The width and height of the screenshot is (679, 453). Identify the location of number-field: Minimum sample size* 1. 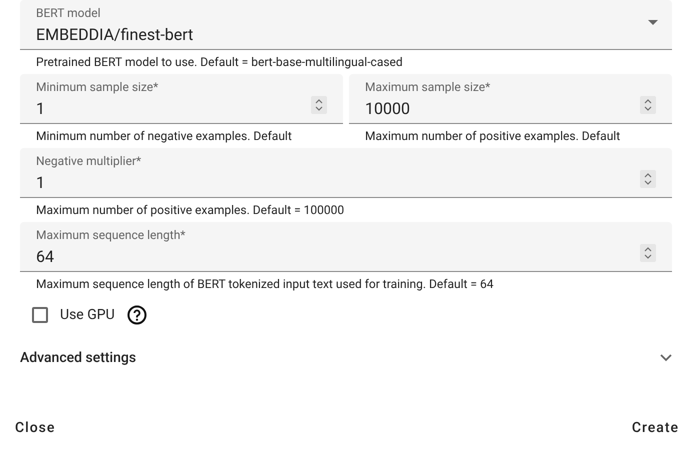
(181, 99).